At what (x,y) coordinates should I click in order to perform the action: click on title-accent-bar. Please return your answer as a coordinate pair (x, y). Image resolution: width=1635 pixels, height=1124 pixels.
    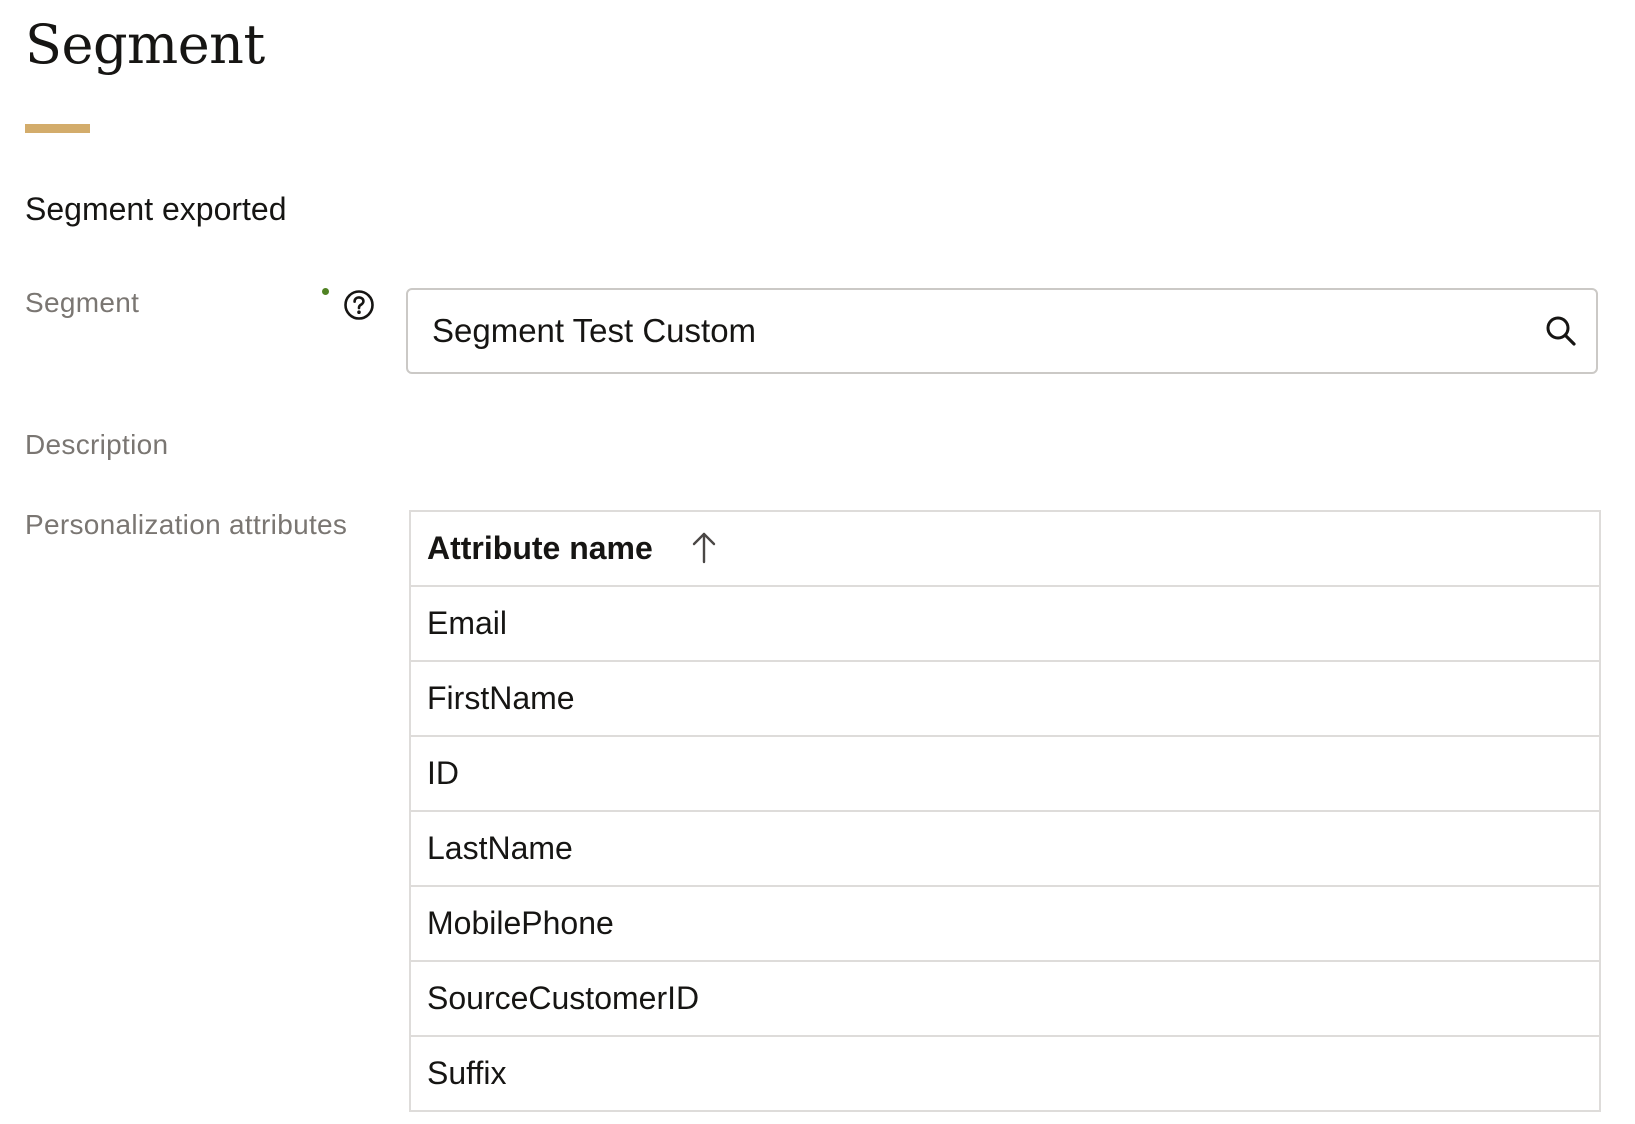
    Looking at the image, I should click on (57, 128).